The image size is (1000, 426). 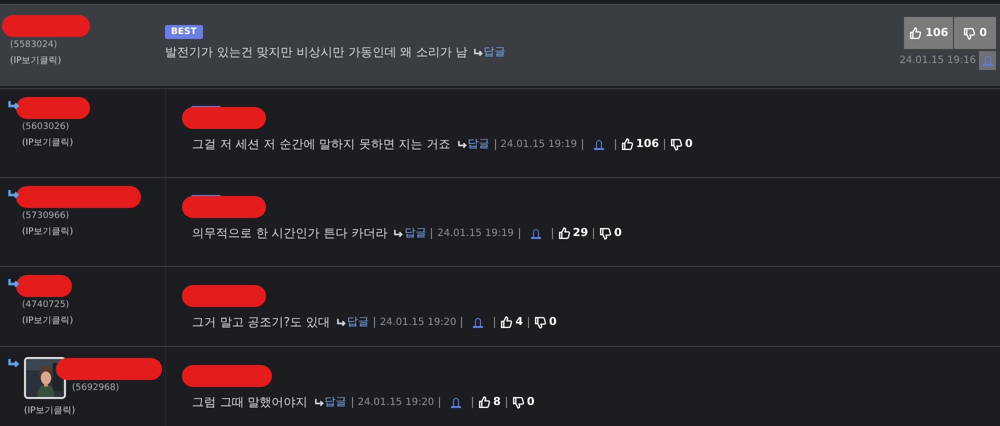 What do you see at coordinates (937, 61) in the screenshot?
I see `comment-date: 24.01.15 19:16` at bounding box center [937, 61].